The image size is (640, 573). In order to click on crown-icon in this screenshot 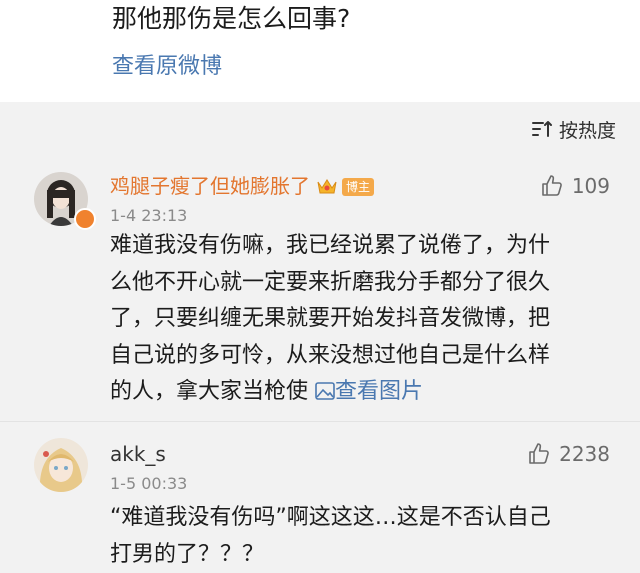, I will do `click(327, 186)`.